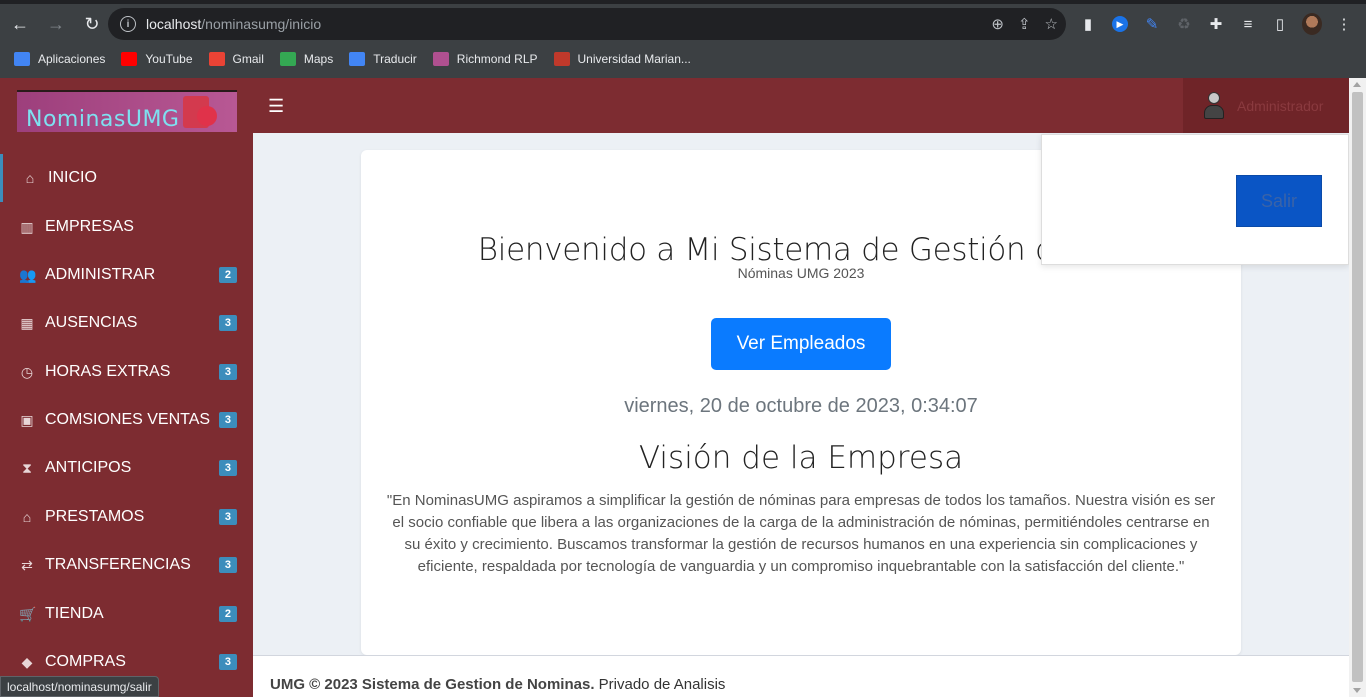 This screenshot has width=1366, height=697. I want to click on clock-icon: ◷, so click(27, 371).